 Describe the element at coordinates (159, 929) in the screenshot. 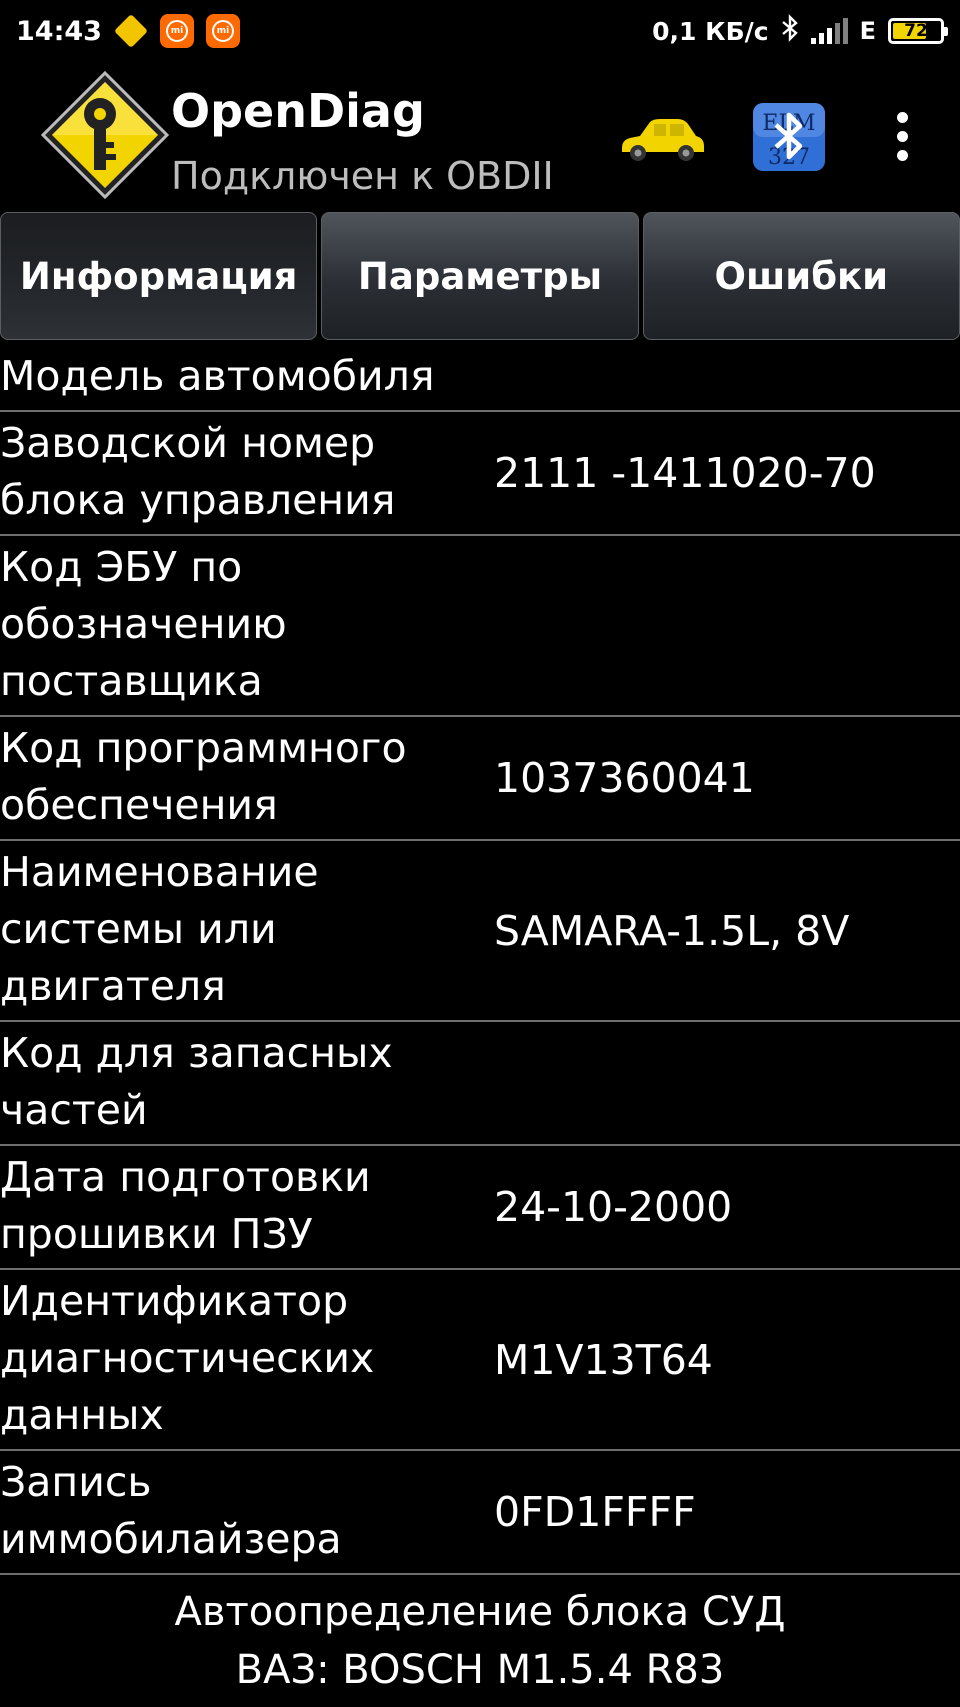

I see `info-row-label: Наименование системы или двигателя` at that location.